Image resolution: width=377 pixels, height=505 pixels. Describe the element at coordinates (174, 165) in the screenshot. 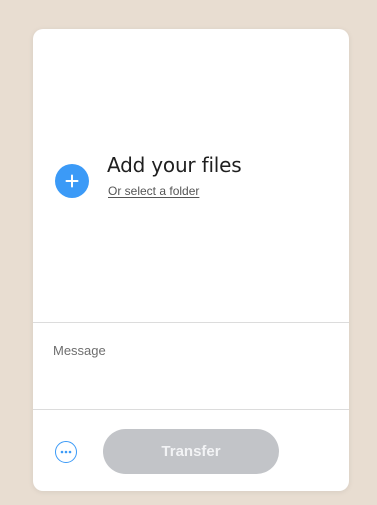

I see `add-files-title: Add your files` at that location.